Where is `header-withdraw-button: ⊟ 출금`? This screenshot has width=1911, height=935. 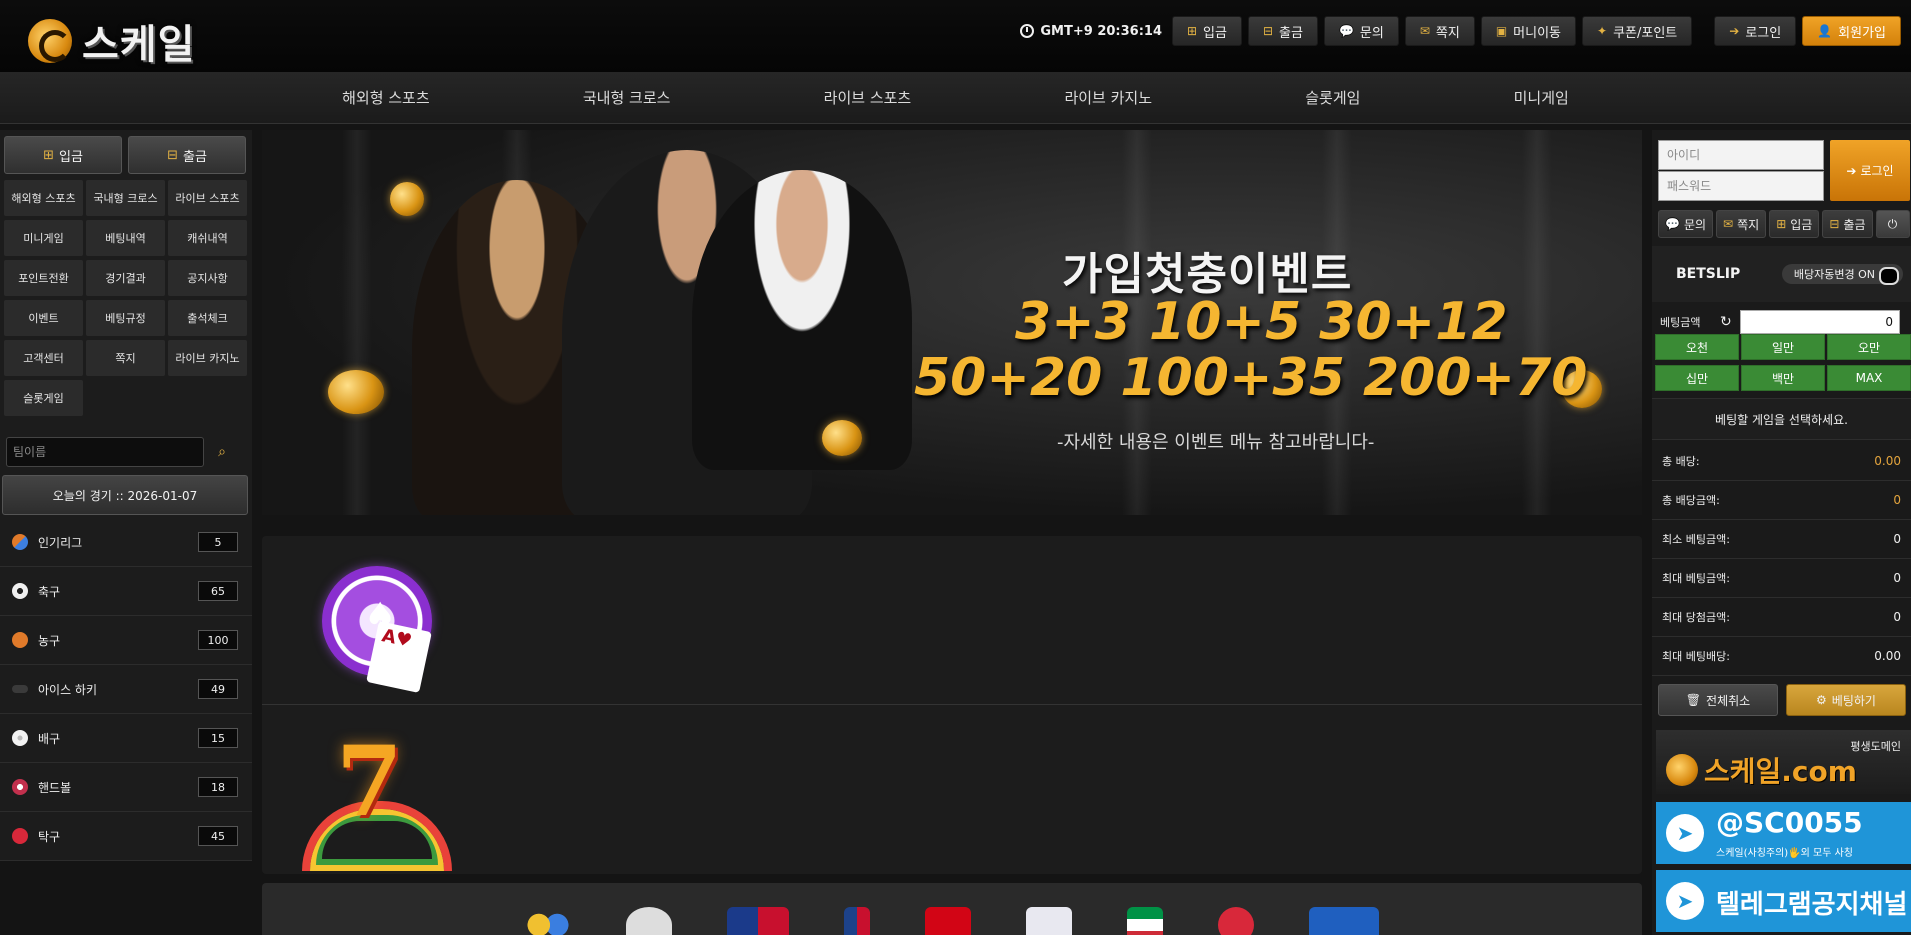 header-withdraw-button: ⊟ 출금 is located at coordinates (1282, 31).